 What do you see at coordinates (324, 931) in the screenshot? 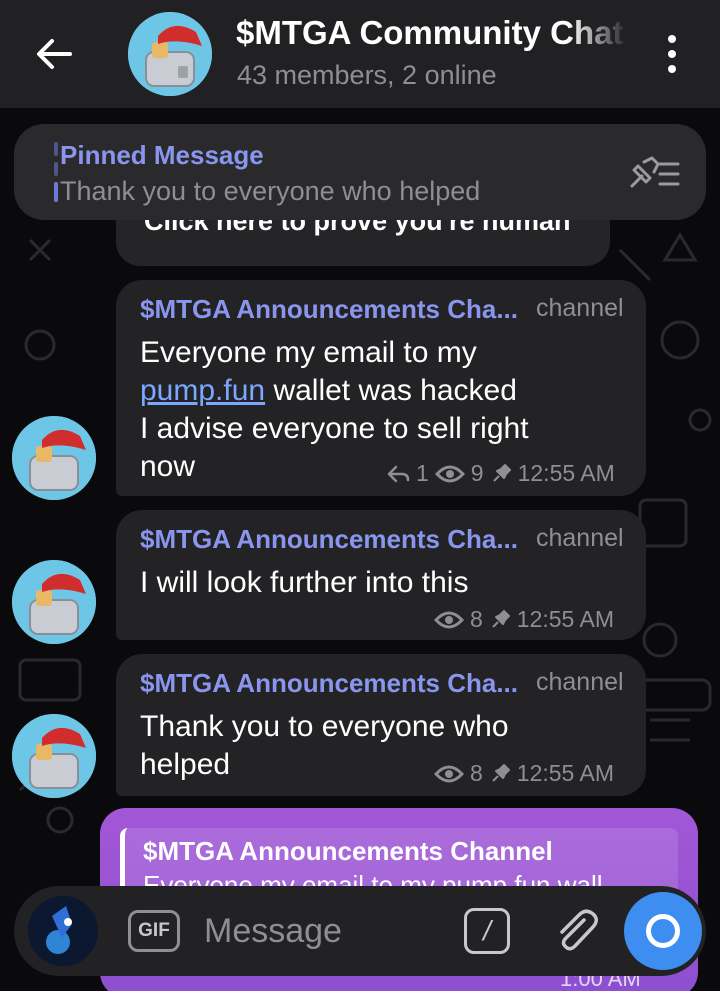
I see `message-input` at bounding box center [324, 931].